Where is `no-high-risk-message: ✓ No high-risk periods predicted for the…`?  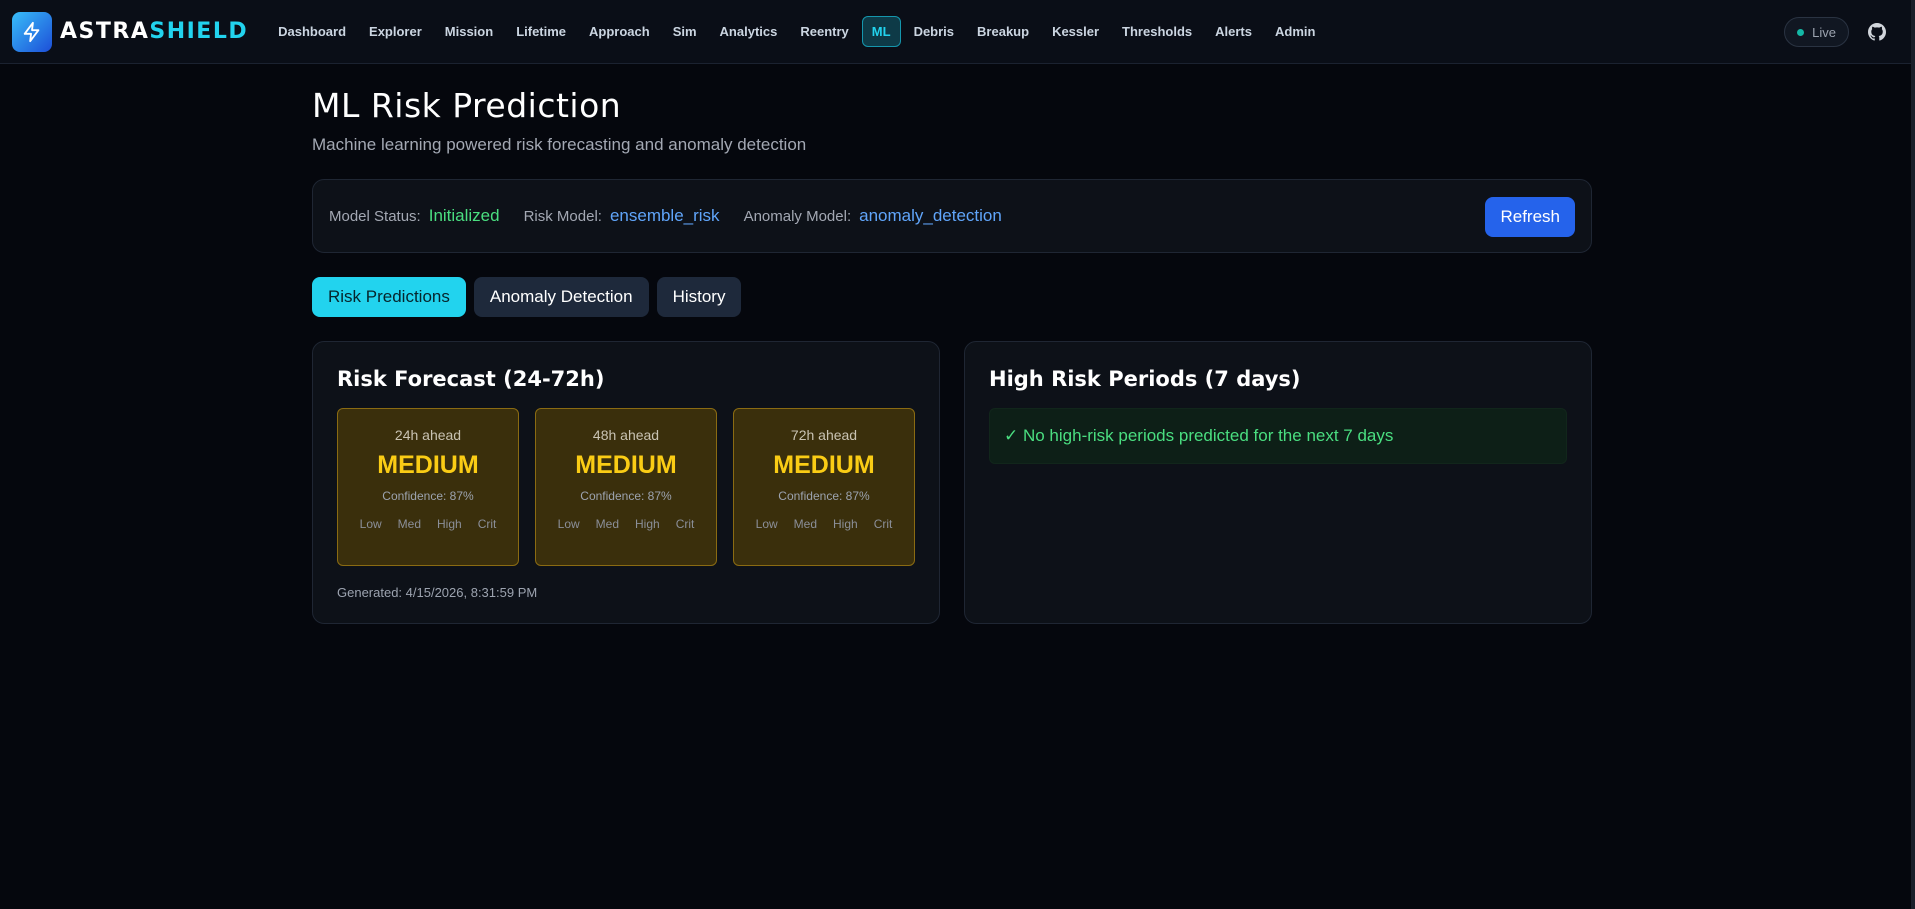 no-high-risk-message: ✓ No high-risk periods predicted for the… is located at coordinates (1278, 436).